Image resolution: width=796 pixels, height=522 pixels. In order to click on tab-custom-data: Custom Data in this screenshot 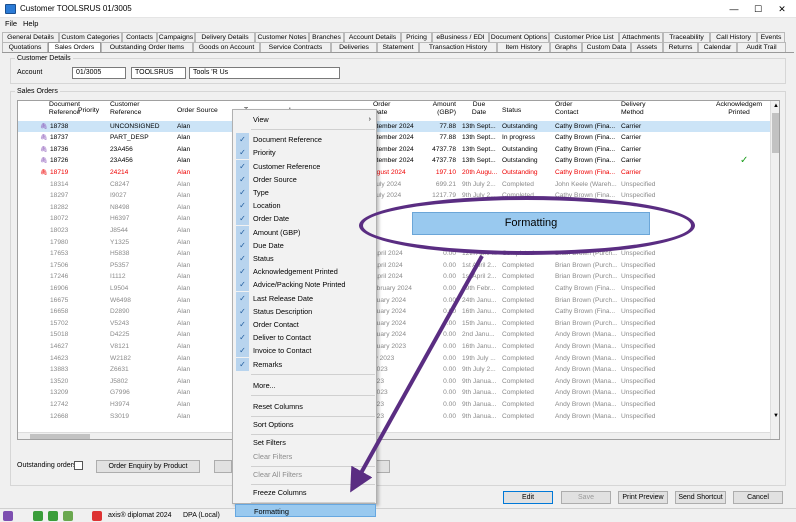, I will do `click(606, 47)`.